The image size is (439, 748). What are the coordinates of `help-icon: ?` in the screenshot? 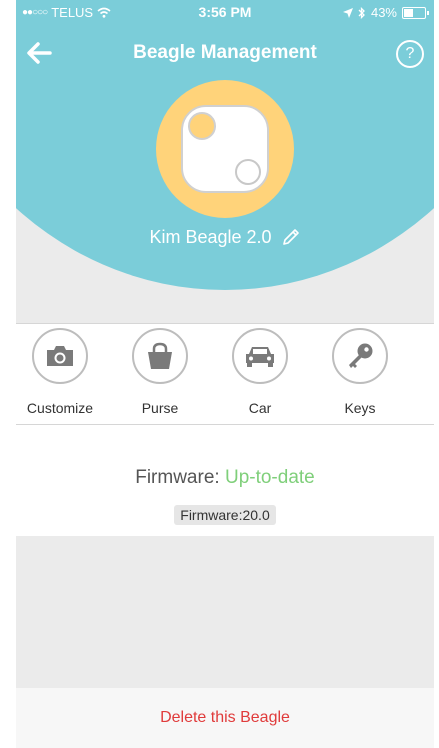 It's located at (410, 54).